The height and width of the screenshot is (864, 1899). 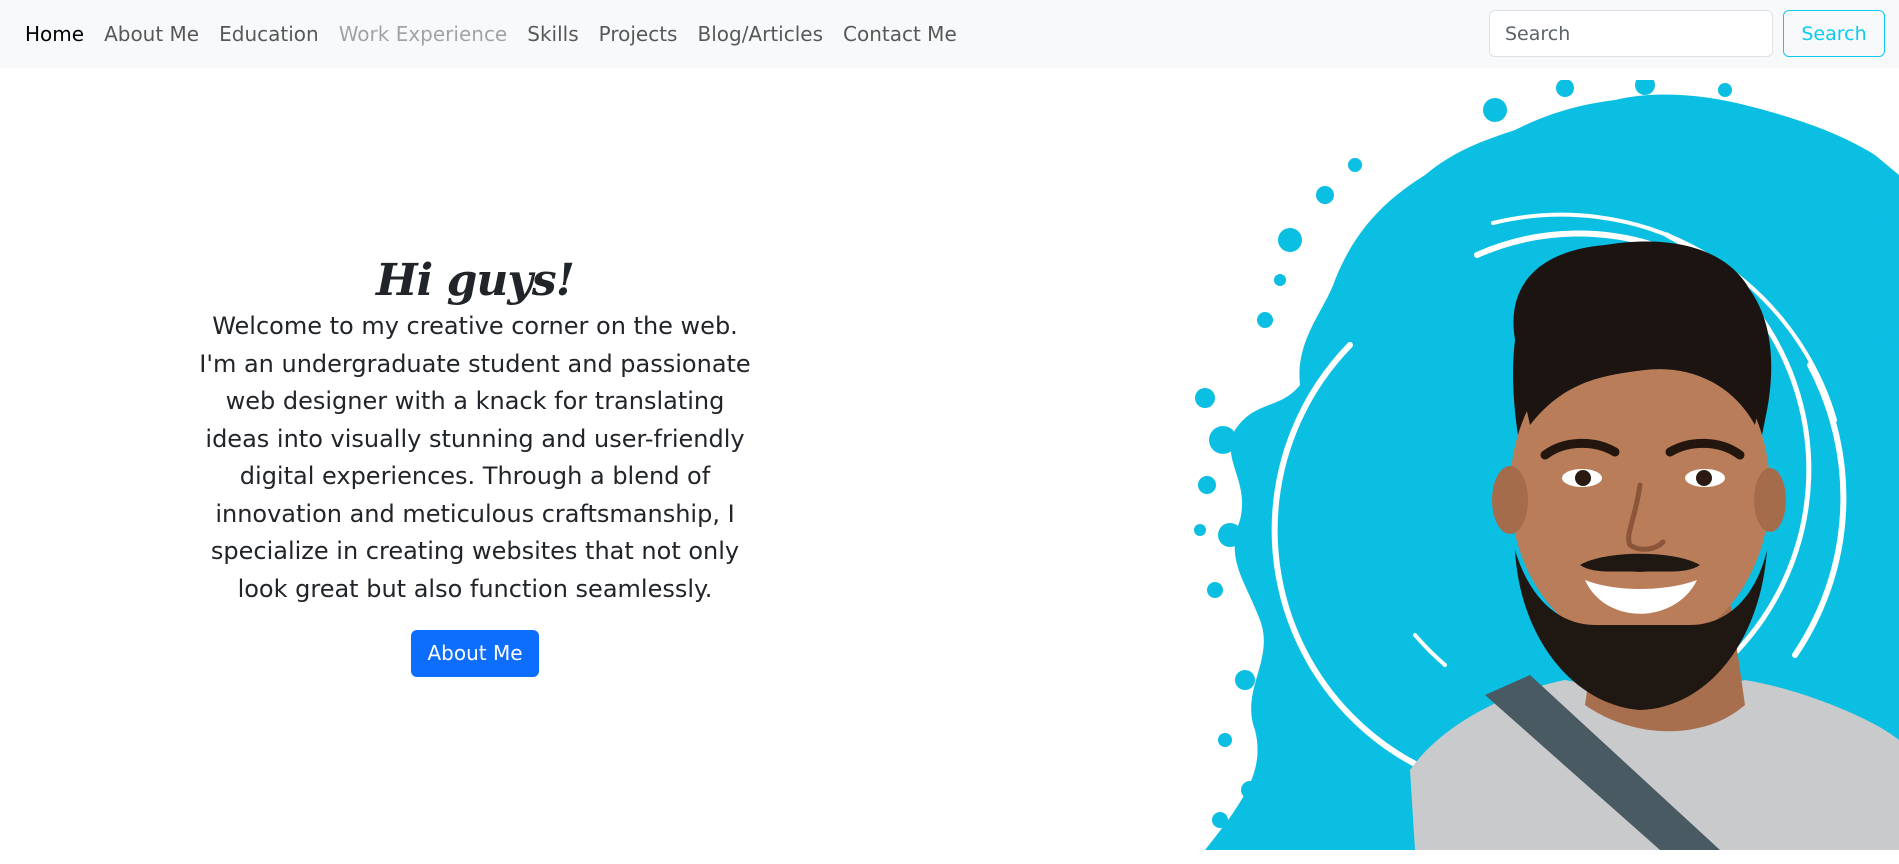 I want to click on search-form: Search, so click(x=1687, y=33).